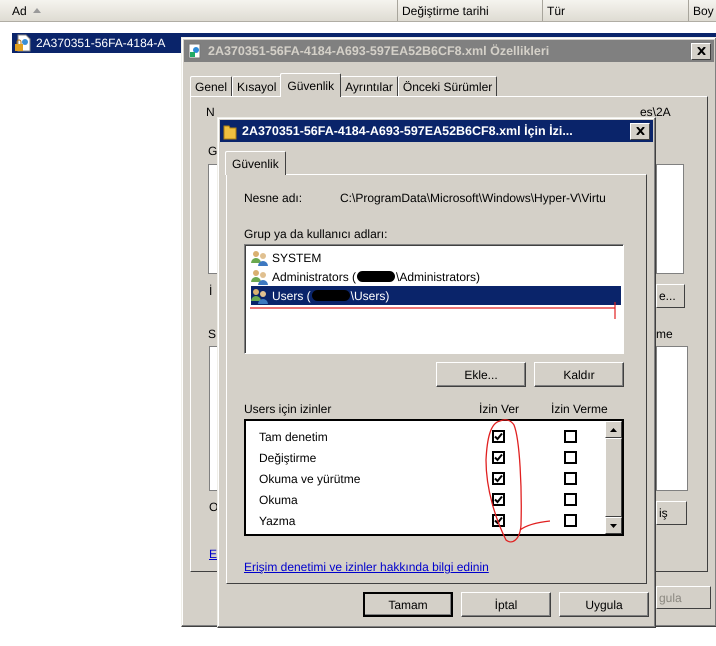 This screenshot has height=646, width=716. I want to click on permission-name: Okuma ve yürütme, so click(310, 479).